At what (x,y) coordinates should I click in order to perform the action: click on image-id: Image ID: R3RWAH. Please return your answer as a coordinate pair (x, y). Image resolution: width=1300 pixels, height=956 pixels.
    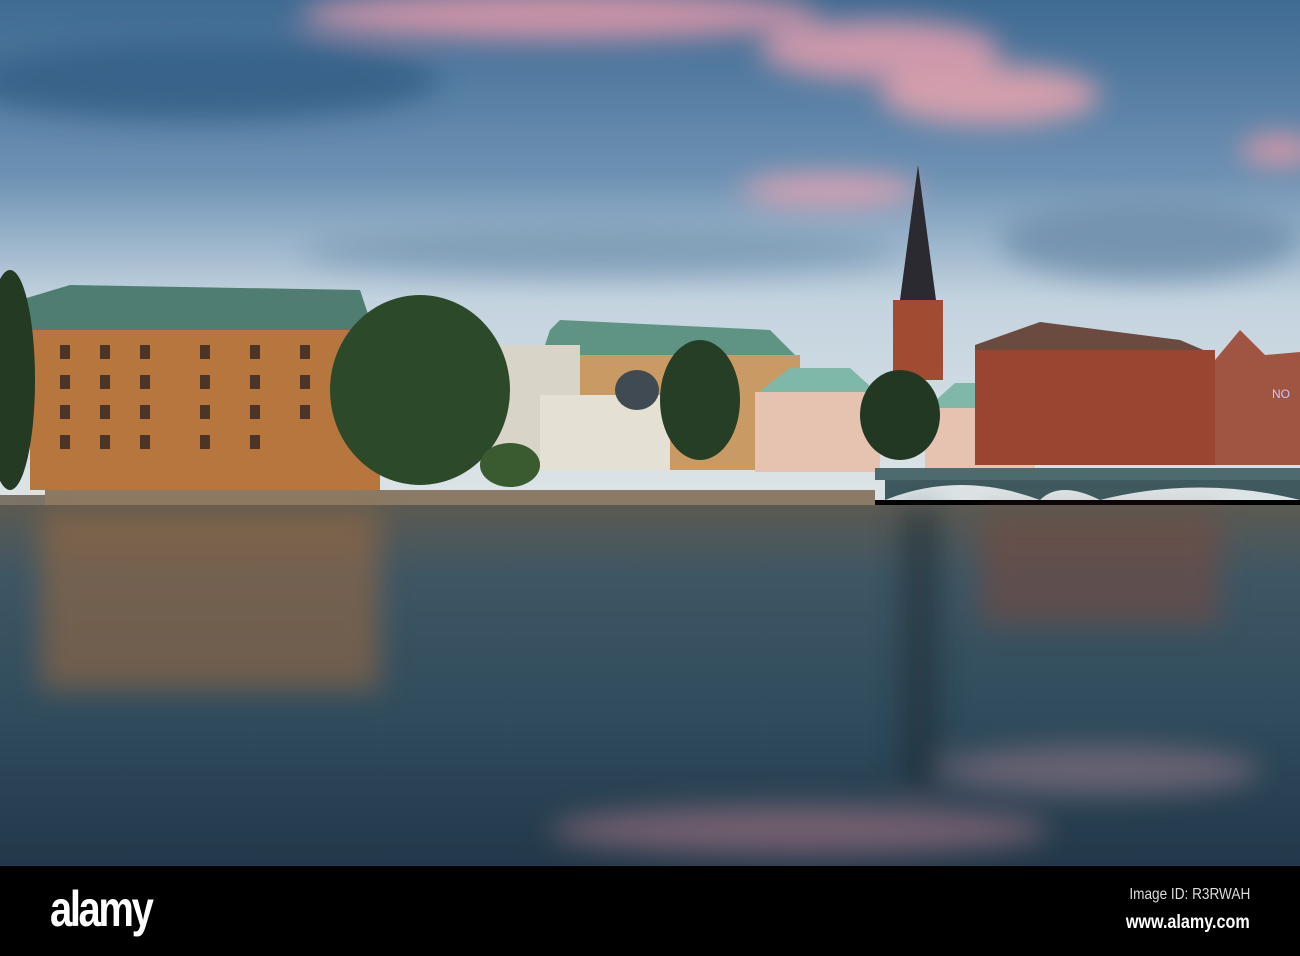
    Looking at the image, I should click on (1189, 894).